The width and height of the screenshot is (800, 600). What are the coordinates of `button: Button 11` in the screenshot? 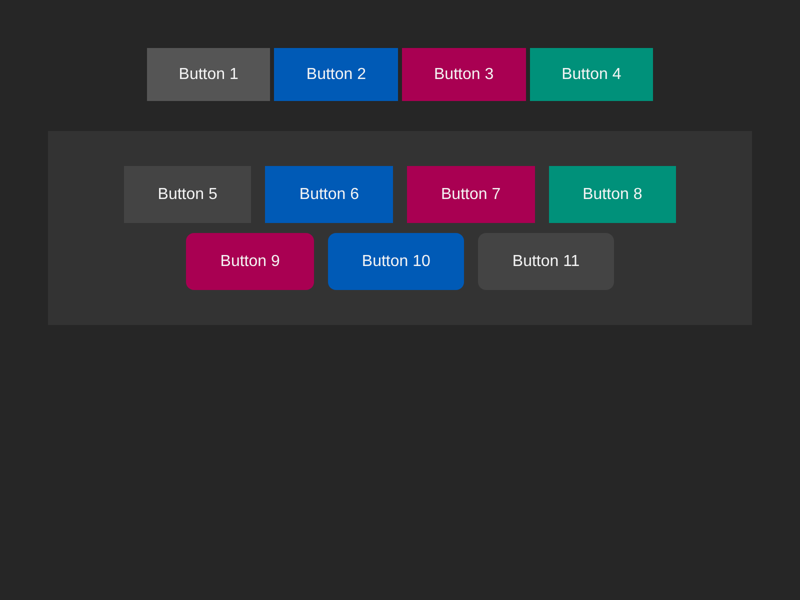 It's located at (546, 261).